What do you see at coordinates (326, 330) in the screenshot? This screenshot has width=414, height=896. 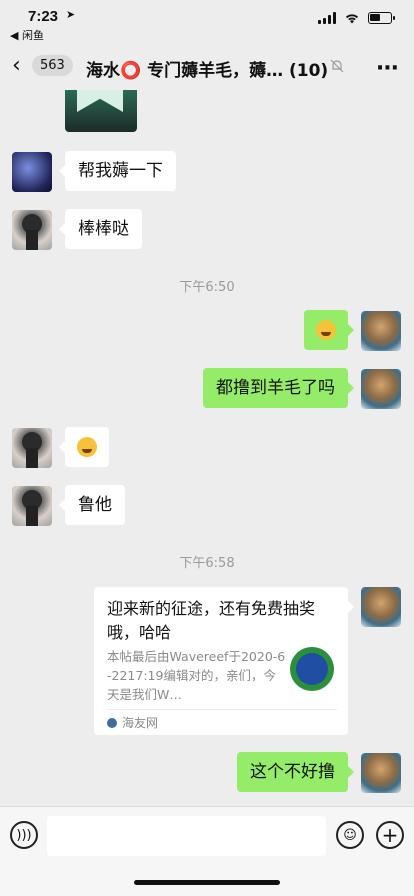 I see `smile-emoji-icon` at bounding box center [326, 330].